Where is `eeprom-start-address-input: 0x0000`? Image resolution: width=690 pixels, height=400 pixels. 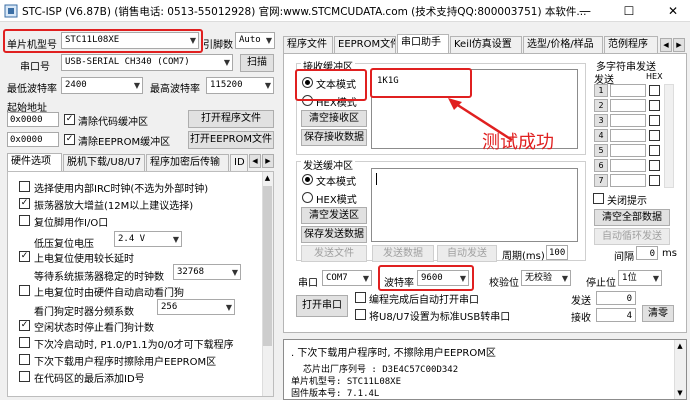
eeprom-start-address-input: 0x0000 is located at coordinates (33, 139).